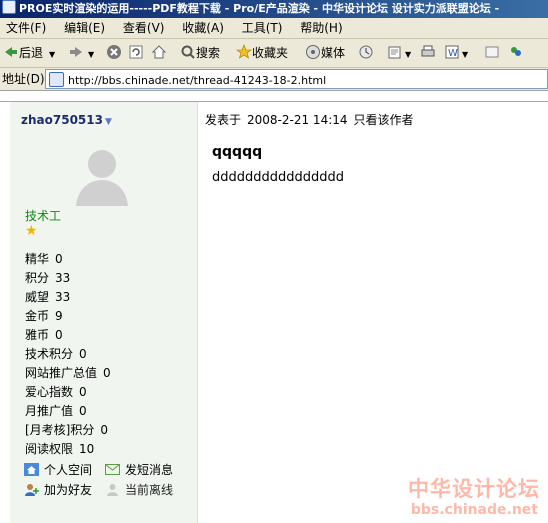 The image size is (548, 523). What do you see at coordinates (31, 53) in the screenshot?
I see `back-label: 后退` at bounding box center [31, 53].